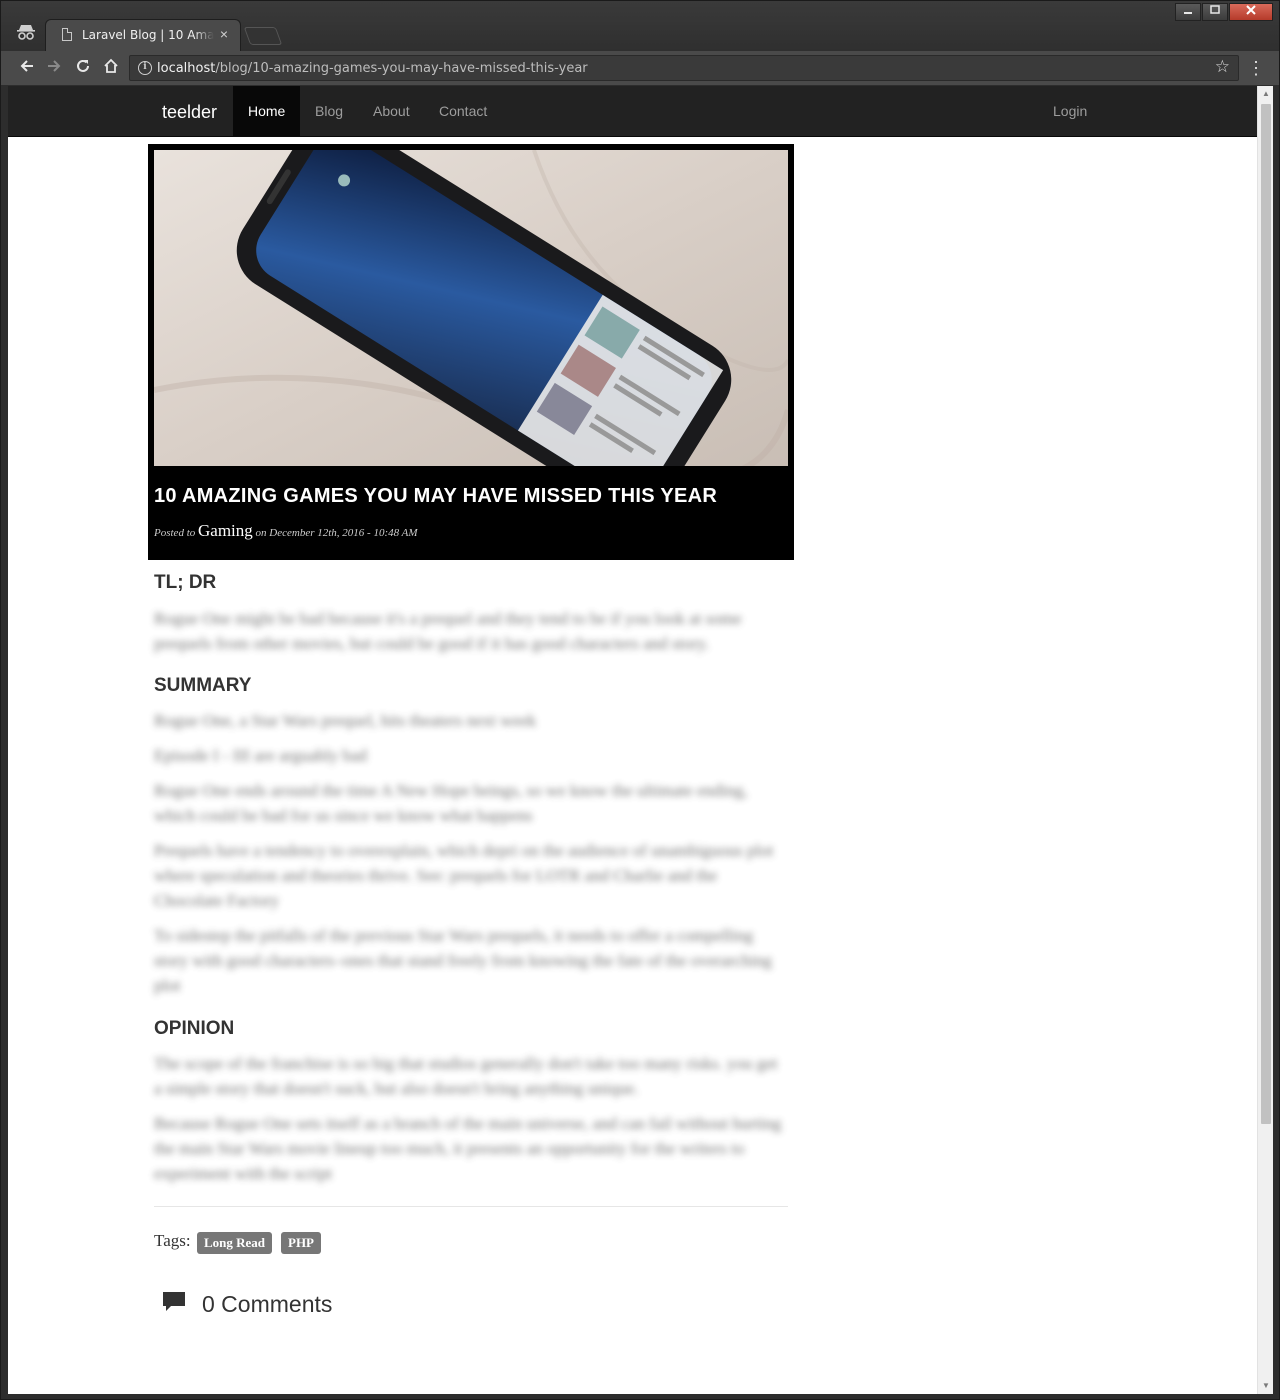  What do you see at coordinates (194, 1028) in the screenshot?
I see `opinion-heading: OPINION` at bounding box center [194, 1028].